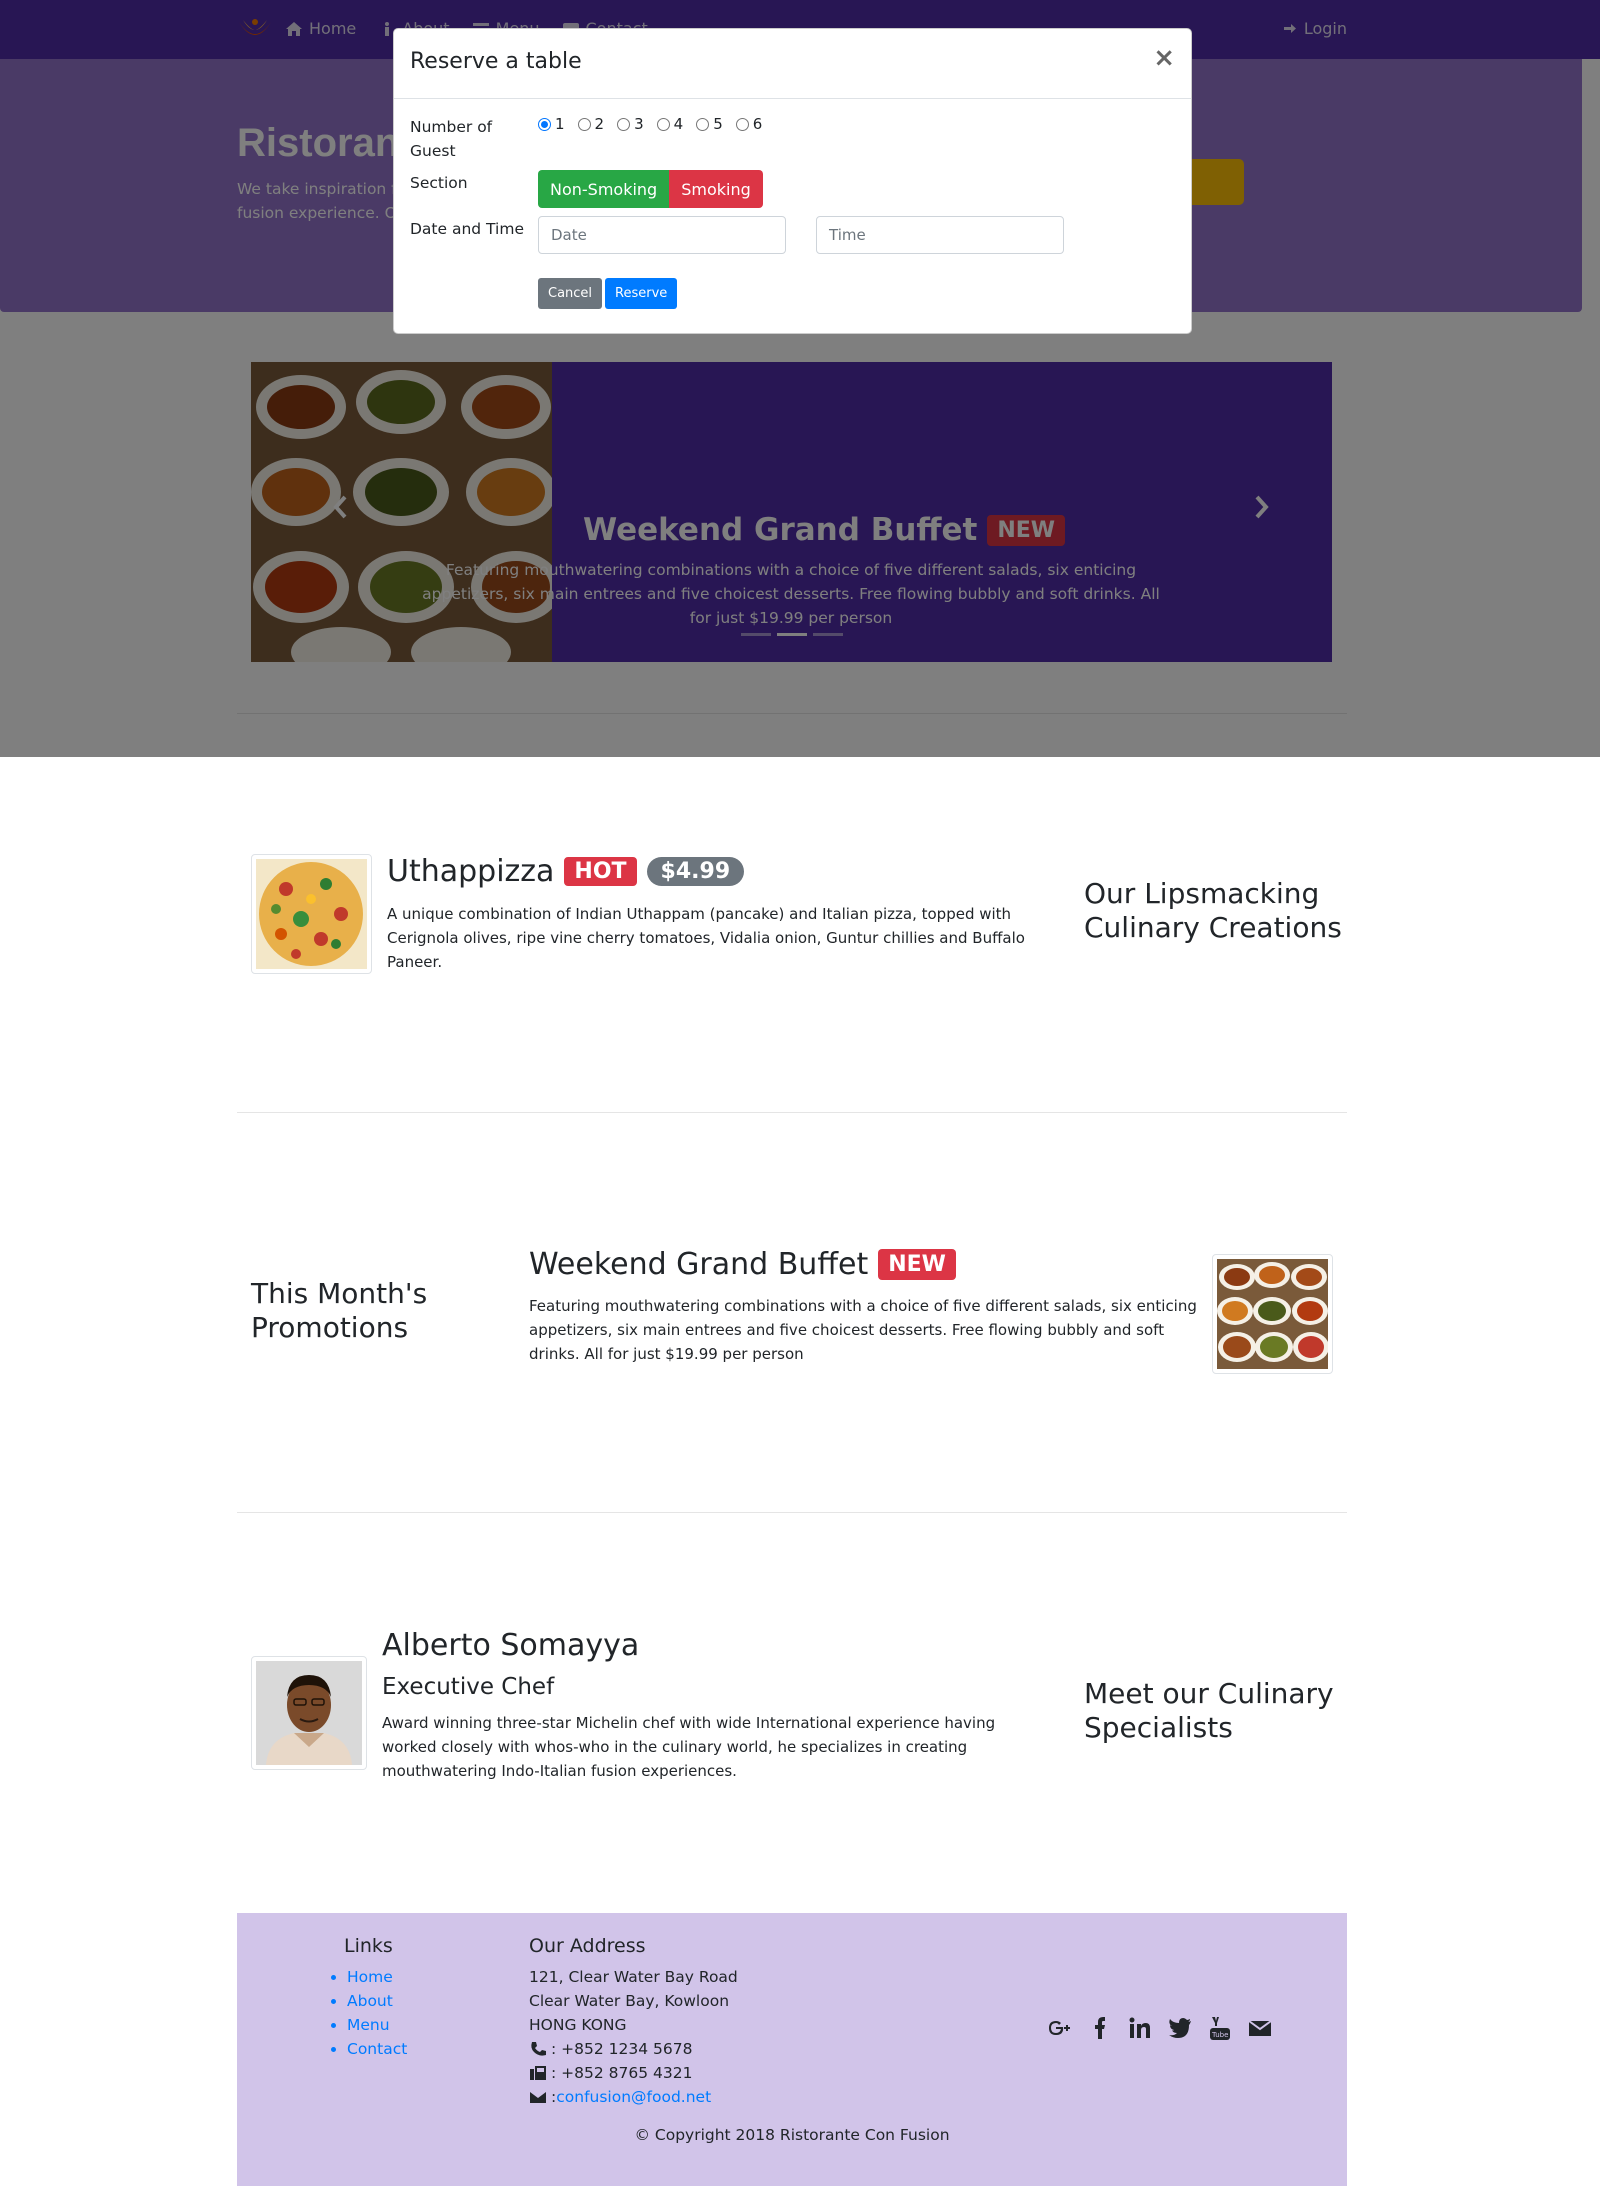 The height and width of the screenshot is (2186, 1600). Describe the element at coordinates (368, 1946) in the screenshot. I see `footer-links-heading: Links` at that location.